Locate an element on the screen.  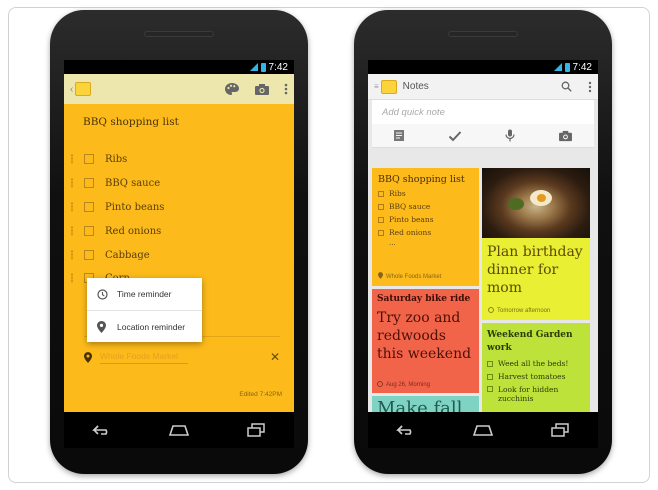
checklist-item: Cabbage is located at coordinates (110, 255).